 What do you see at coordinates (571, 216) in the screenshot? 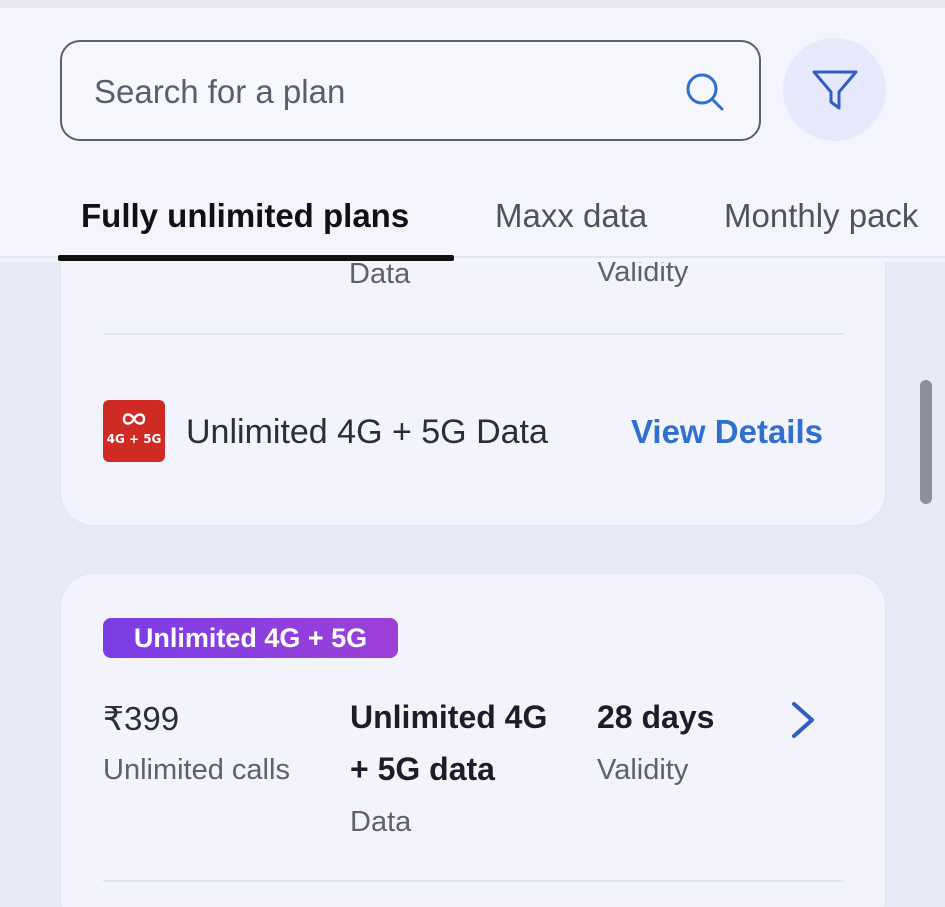
I see `tab-maxx-data: Maxx data` at bounding box center [571, 216].